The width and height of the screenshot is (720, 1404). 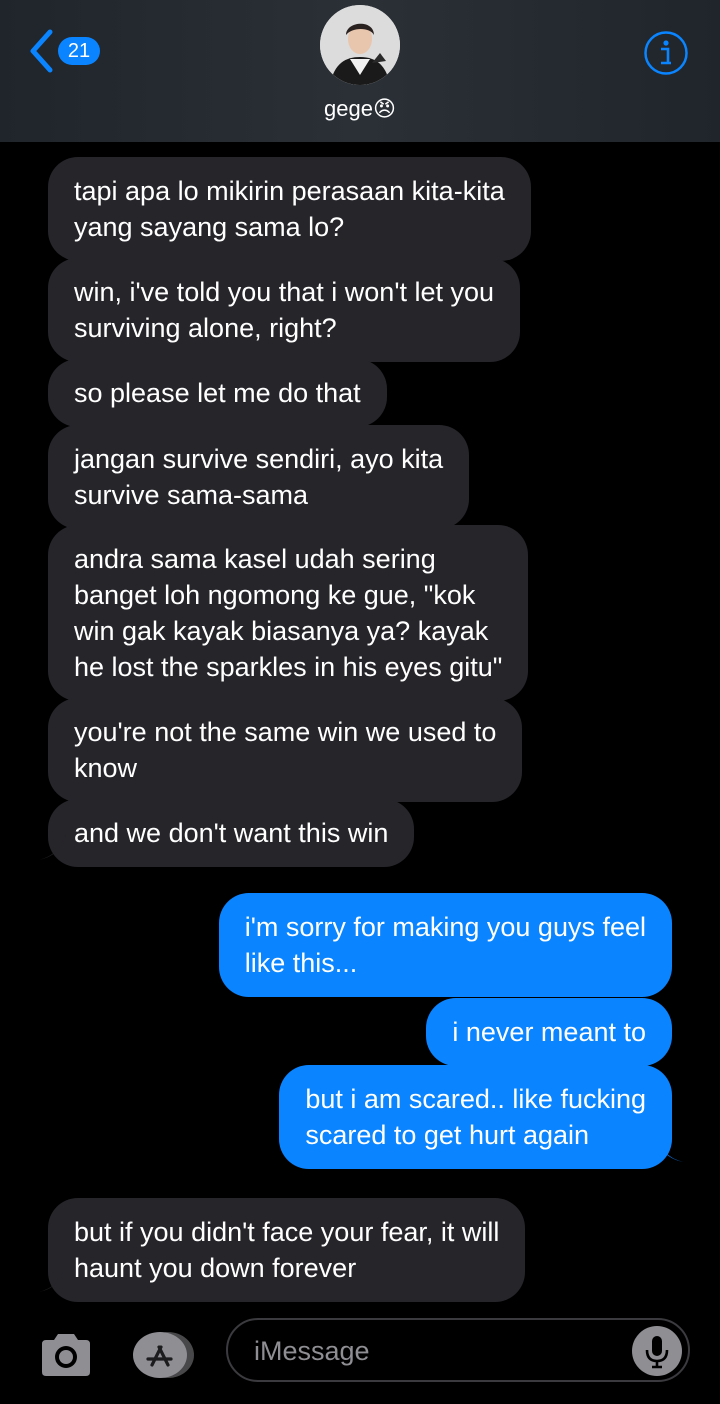 I want to click on conversation-header: 21 gege😠, so click(x=360, y=71).